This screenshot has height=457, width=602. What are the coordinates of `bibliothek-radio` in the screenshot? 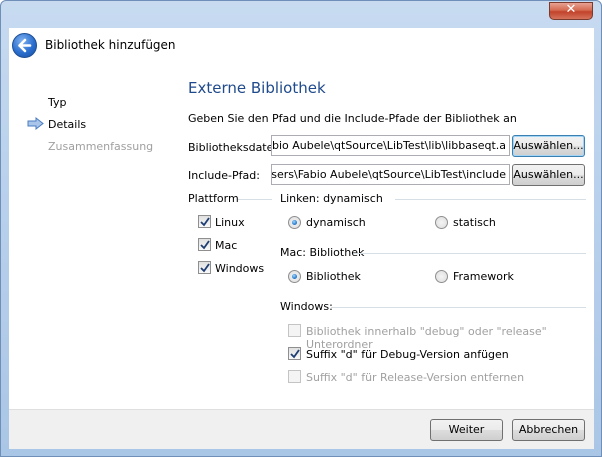 It's located at (294, 276).